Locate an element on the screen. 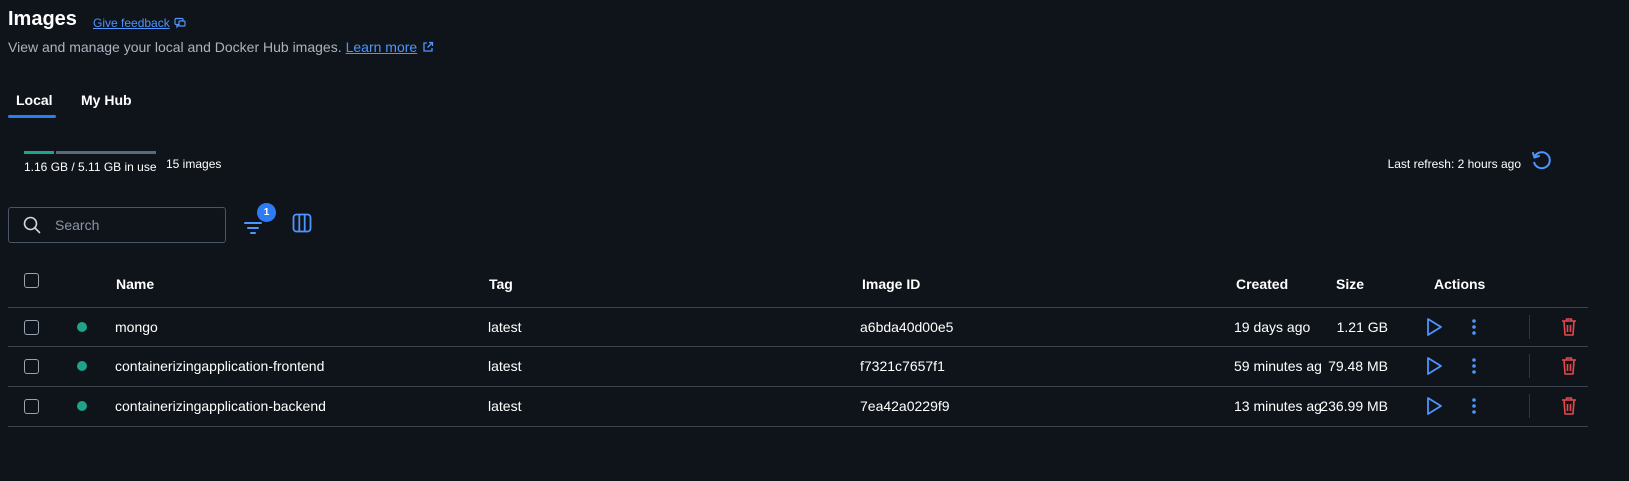 This screenshot has width=1629, height=481. table-bottom-divider is located at coordinates (798, 426).